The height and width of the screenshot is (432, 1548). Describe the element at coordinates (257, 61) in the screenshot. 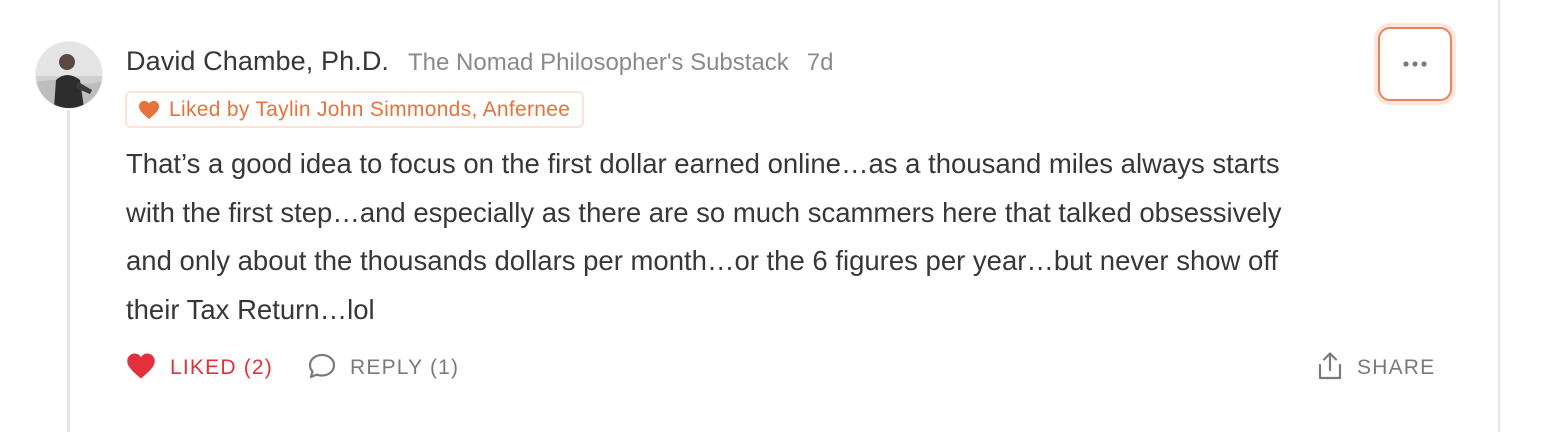

I see `author-name: David Chambe, Ph.D.` at that location.